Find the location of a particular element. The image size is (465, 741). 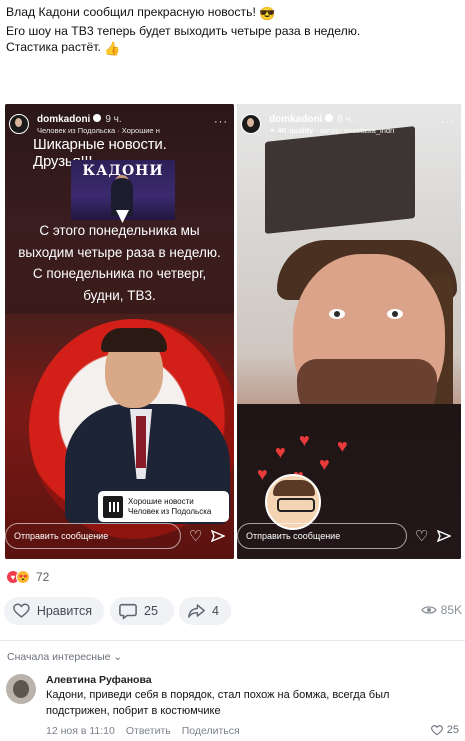

chevron-down-icon: ⌄ is located at coordinates (118, 657).